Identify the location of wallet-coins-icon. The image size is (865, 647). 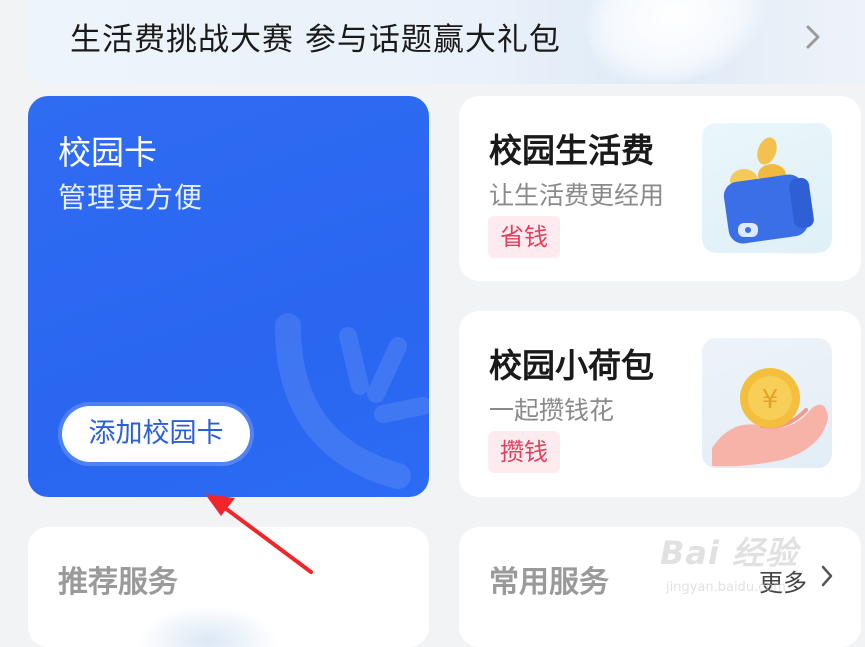
(767, 188).